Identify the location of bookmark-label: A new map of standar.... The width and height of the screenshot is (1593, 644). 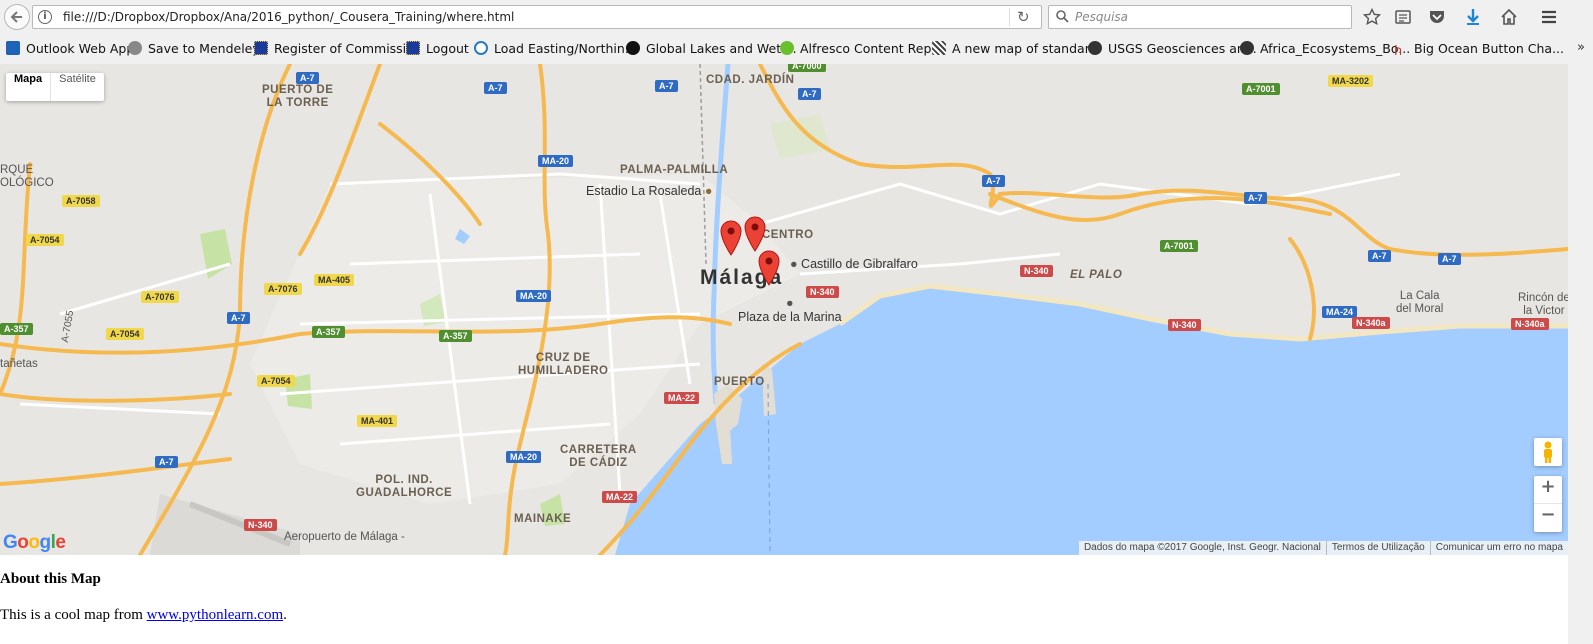
(1026, 48).